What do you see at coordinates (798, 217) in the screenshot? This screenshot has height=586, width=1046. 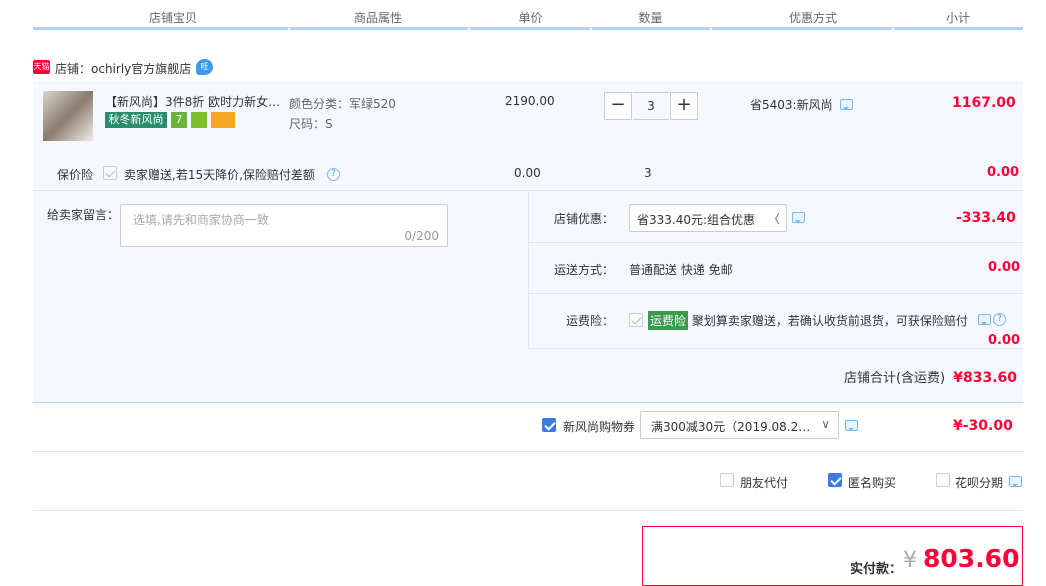 I see `store-promo-message-icon` at bounding box center [798, 217].